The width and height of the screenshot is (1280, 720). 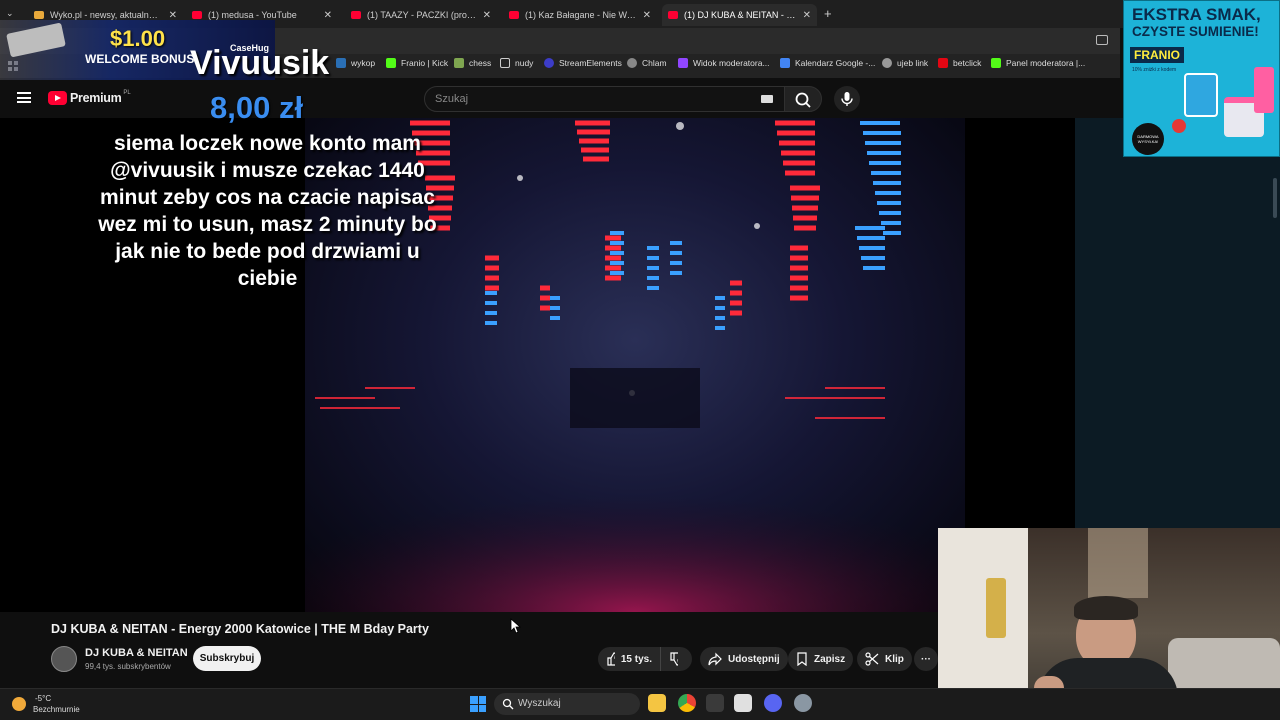 I want to click on youtube-play-icon, so click(x=57, y=98).